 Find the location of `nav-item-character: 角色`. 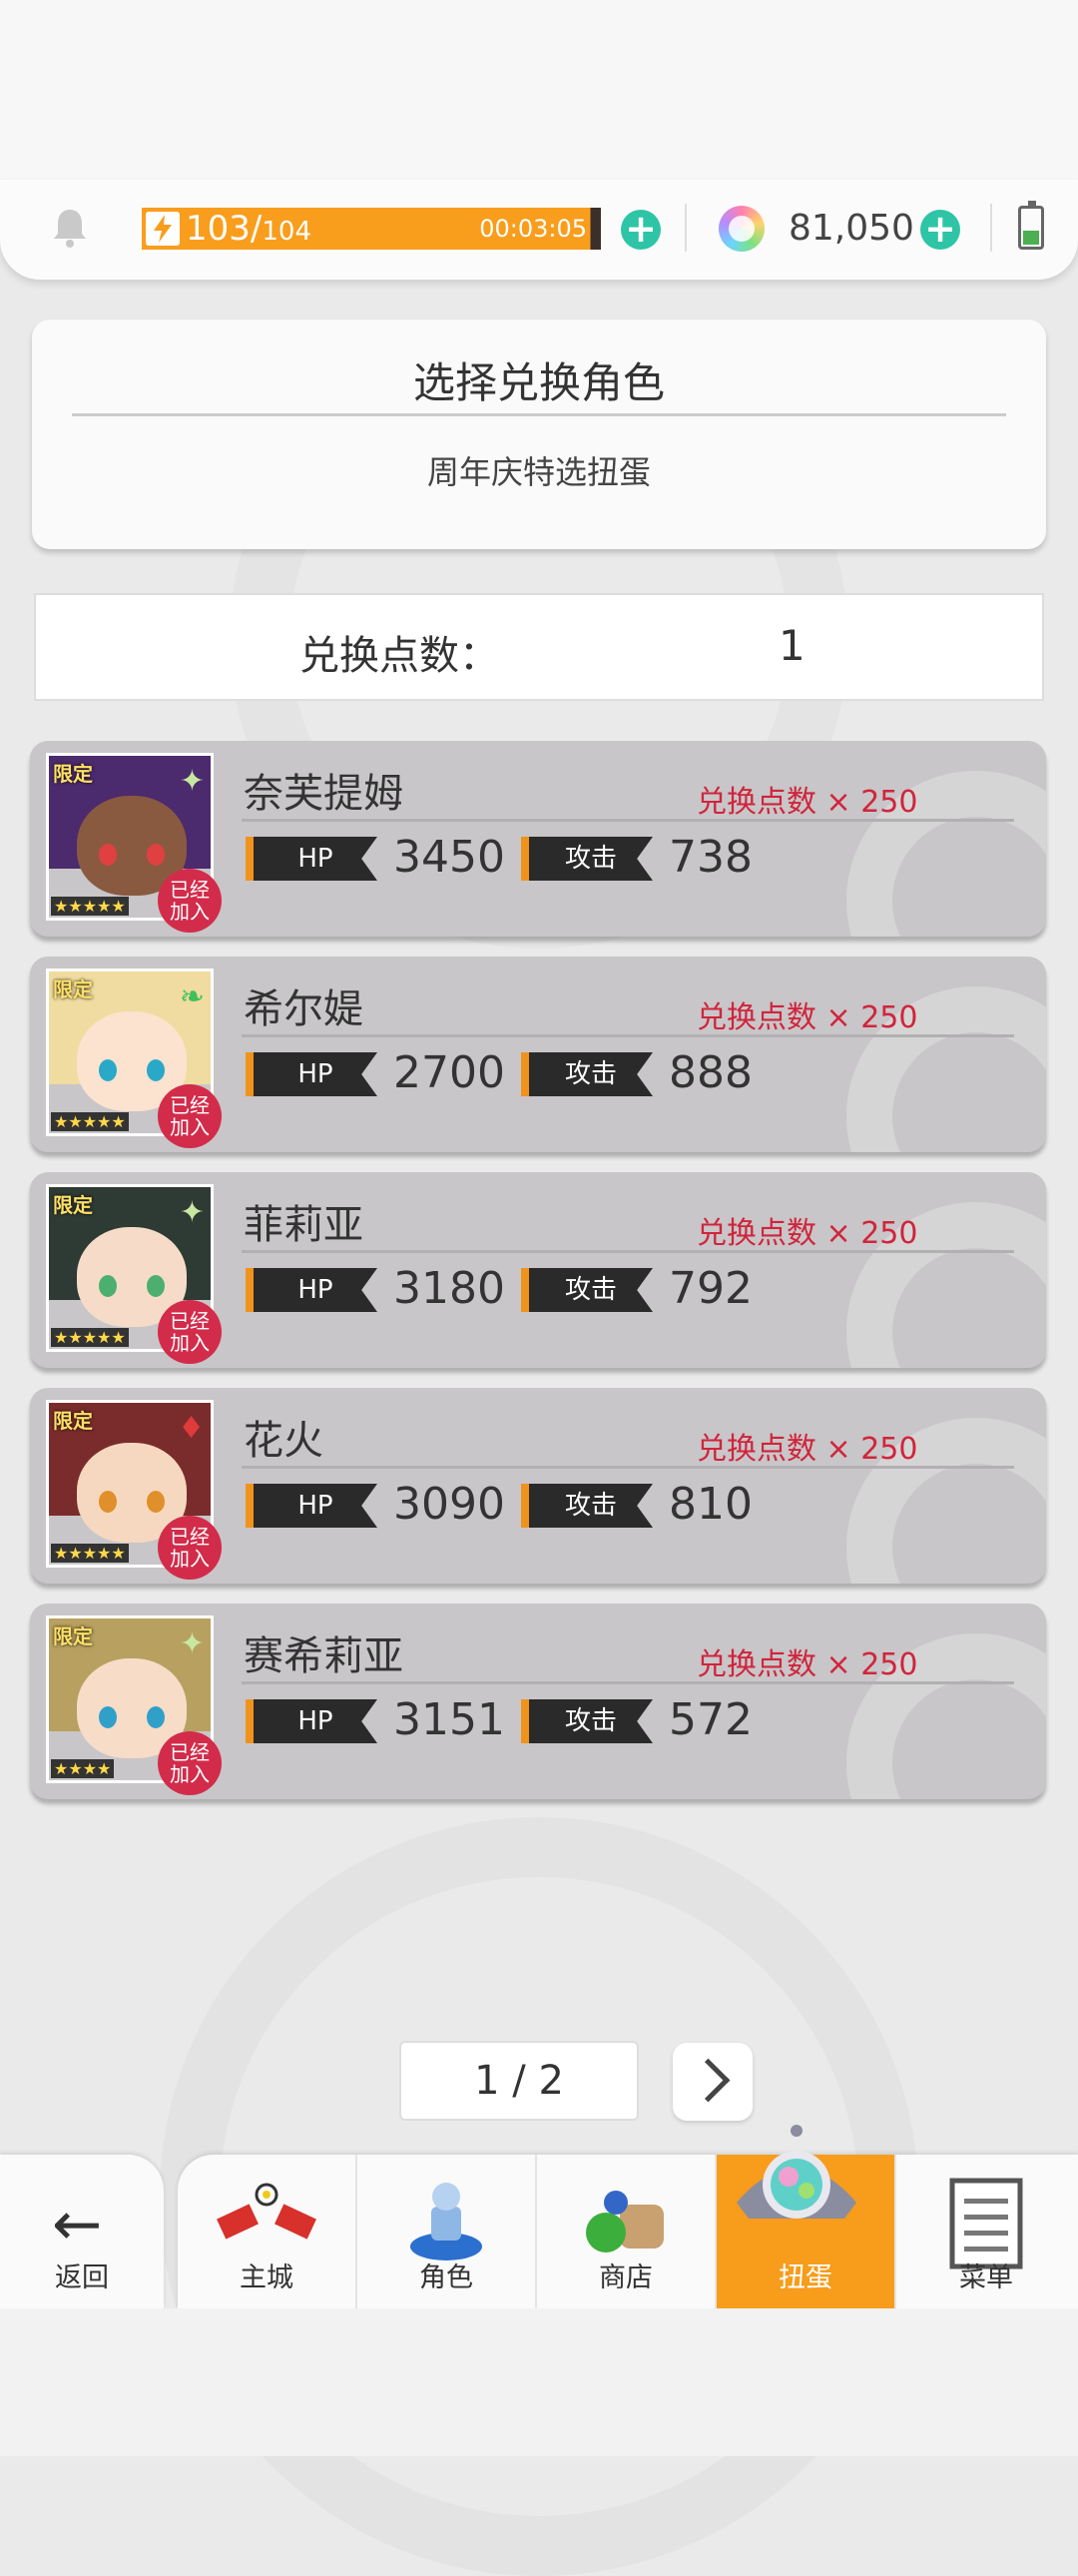

nav-item-character: 角色 is located at coordinates (447, 2231).